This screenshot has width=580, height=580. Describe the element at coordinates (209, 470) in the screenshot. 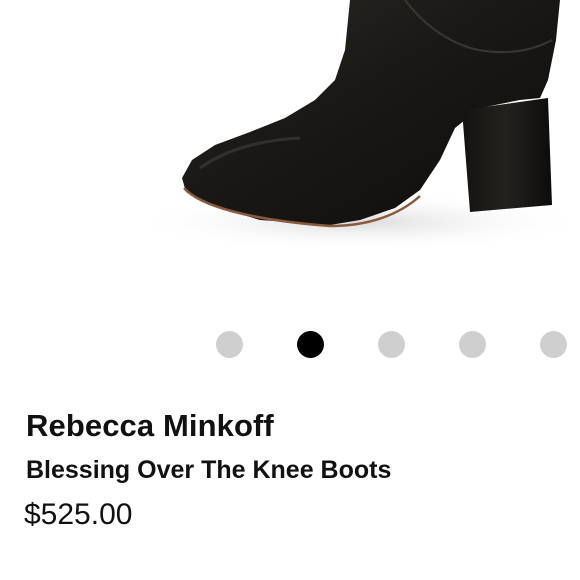

I see `product-title: Blessing Over The Knee Boots` at that location.